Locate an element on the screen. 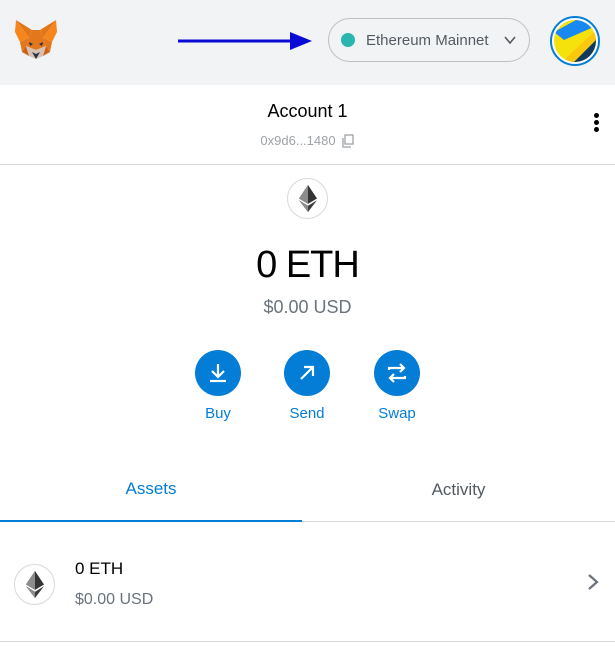 This screenshot has width=615, height=646. swap-button-label: Swap is located at coordinates (397, 413).